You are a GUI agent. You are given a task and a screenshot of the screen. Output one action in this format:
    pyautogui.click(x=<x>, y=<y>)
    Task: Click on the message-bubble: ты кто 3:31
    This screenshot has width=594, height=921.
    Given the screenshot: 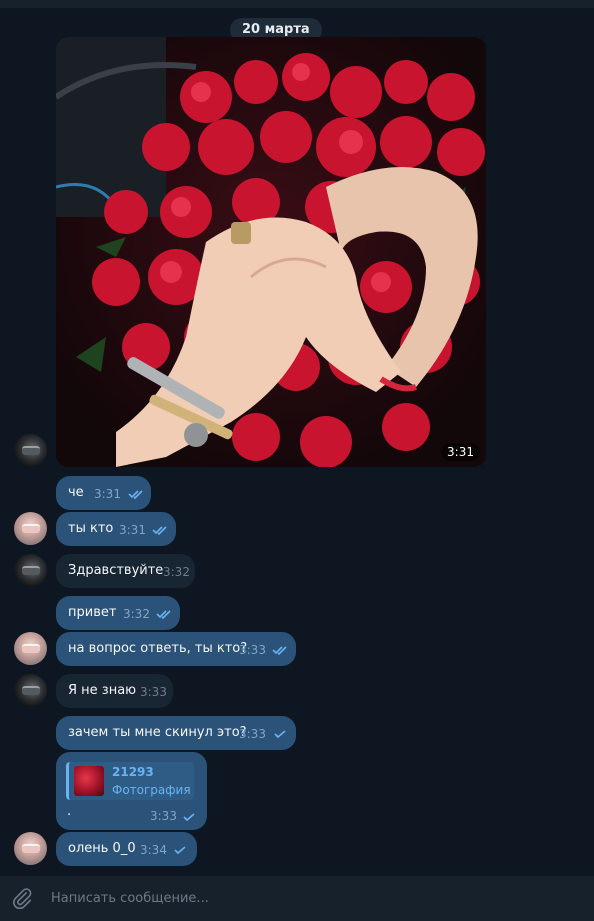 What is the action you would take?
    pyautogui.click(x=116, y=529)
    